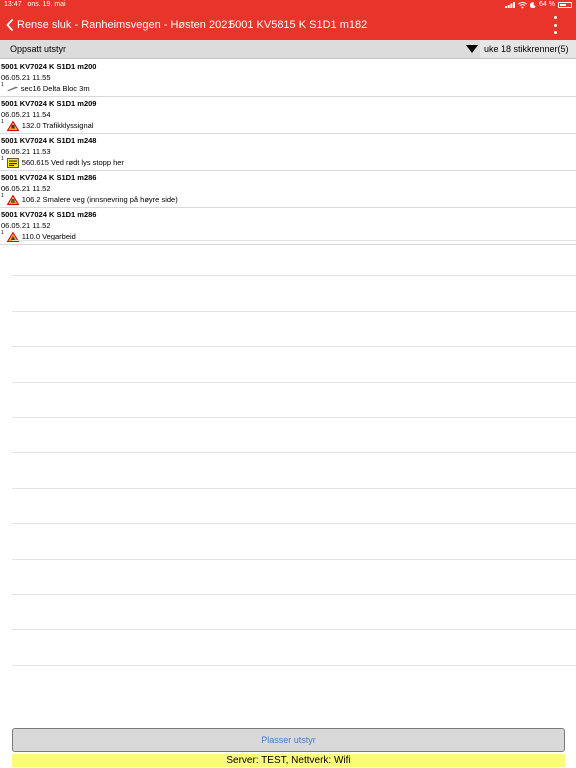  Describe the element at coordinates (49, 103) in the screenshot. I see `item-title: 5001 KV7024 K S1D1 m209` at that location.